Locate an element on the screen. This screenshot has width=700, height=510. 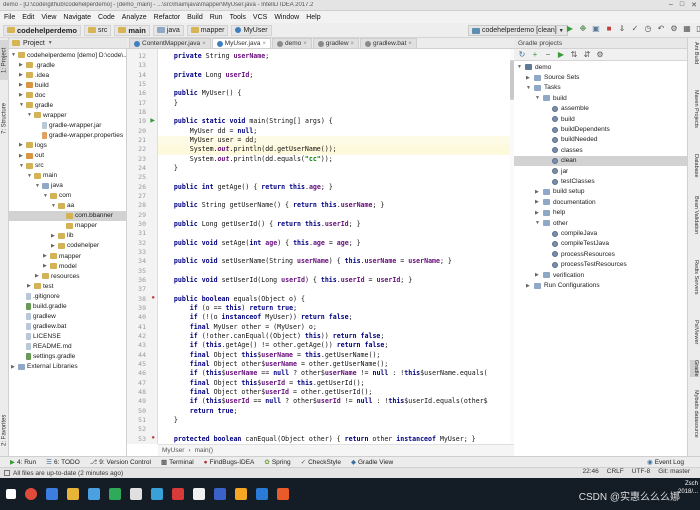
settings-icon: ⚙ is located at coordinates (674, 29).